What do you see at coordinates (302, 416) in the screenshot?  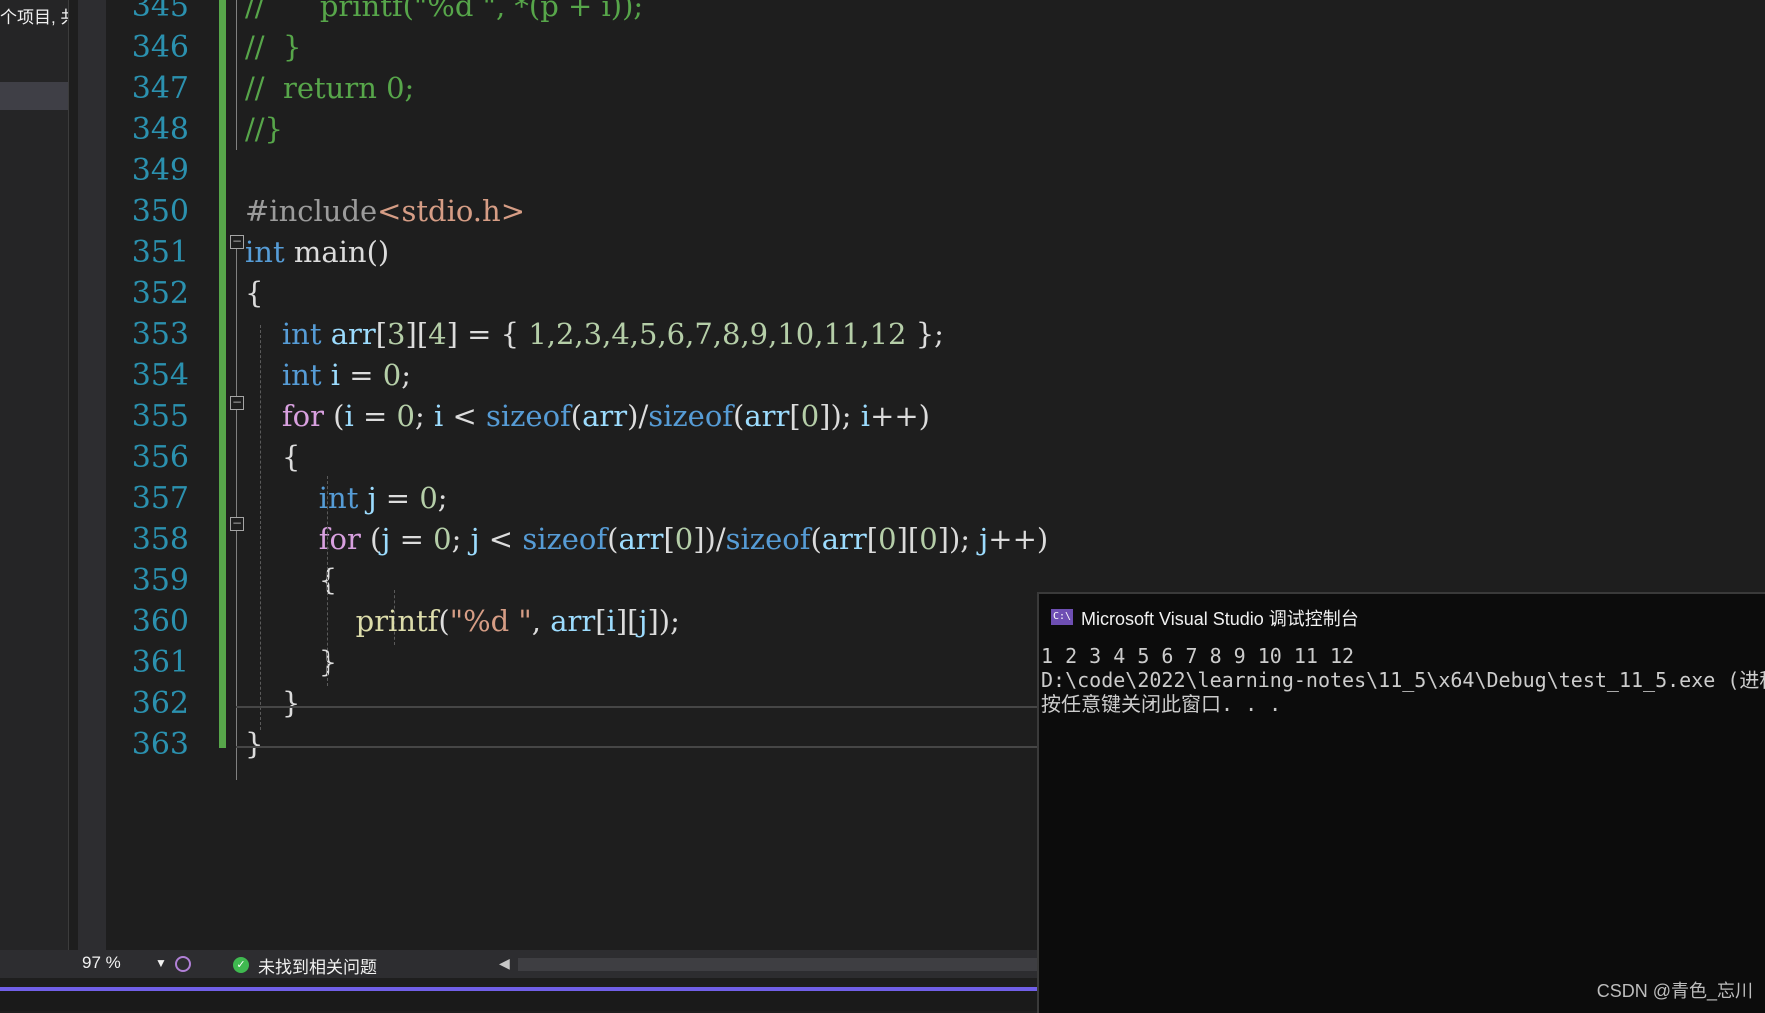 I see `code-token: for` at bounding box center [302, 416].